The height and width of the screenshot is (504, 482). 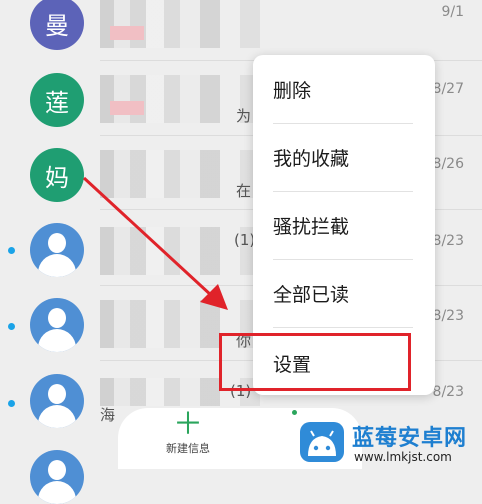 I want to click on sender-partial-text: 海, so click(x=108, y=415).